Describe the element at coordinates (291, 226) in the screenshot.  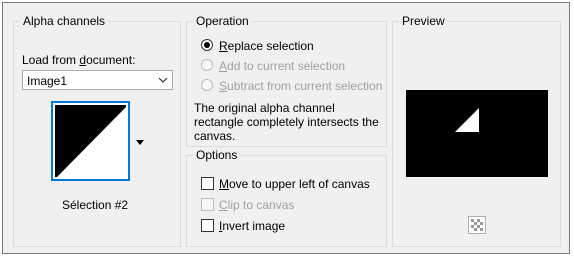
I see `invert-image-checkbox: Invert image` at that location.